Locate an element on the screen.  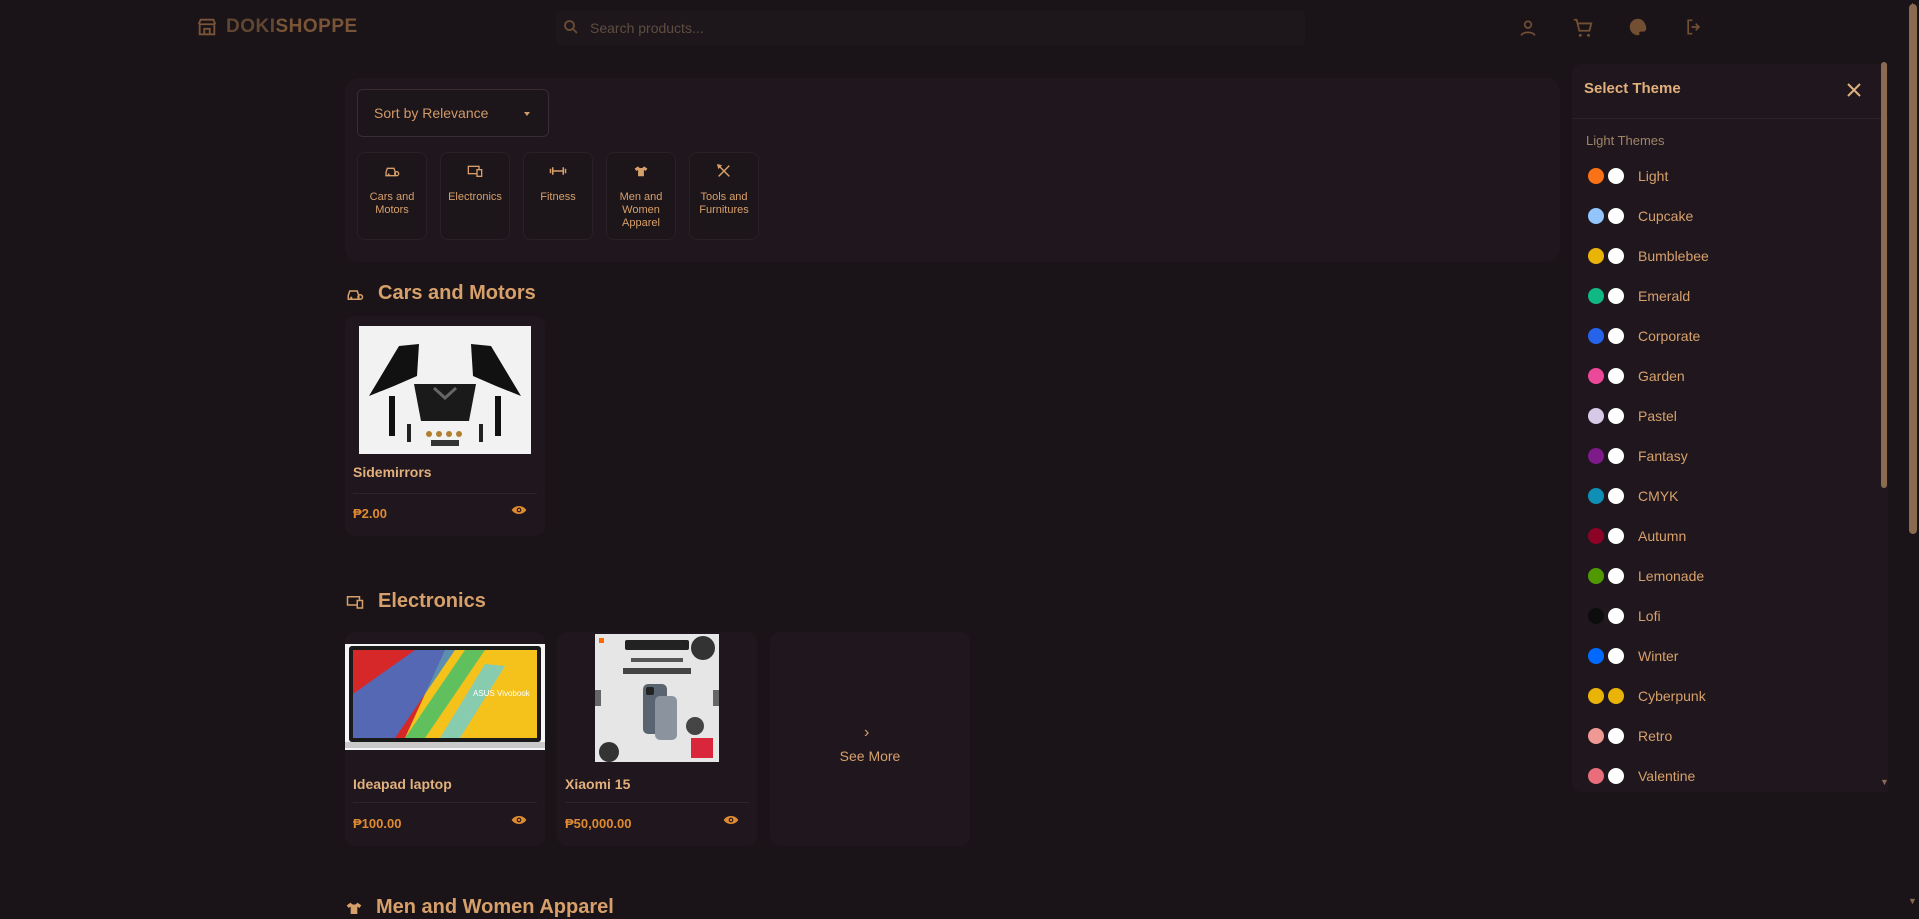
category-fitness: Fitness is located at coordinates (558, 196).